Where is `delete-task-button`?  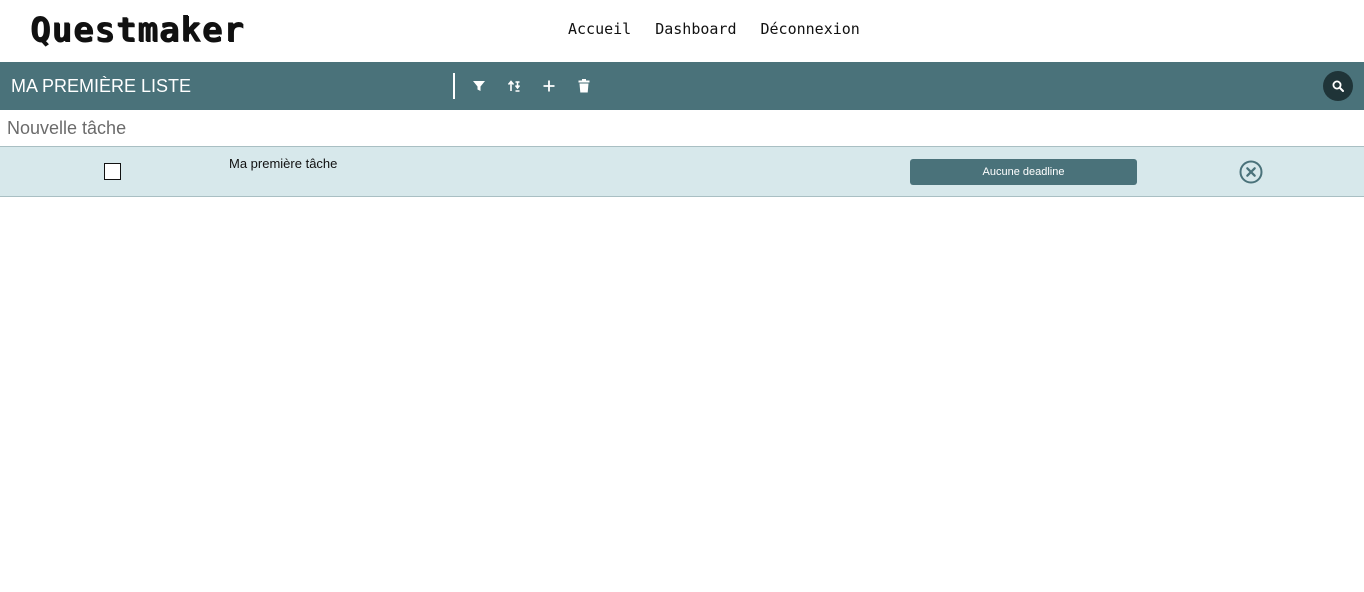
delete-task-button is located at coordinates (1251, 172).